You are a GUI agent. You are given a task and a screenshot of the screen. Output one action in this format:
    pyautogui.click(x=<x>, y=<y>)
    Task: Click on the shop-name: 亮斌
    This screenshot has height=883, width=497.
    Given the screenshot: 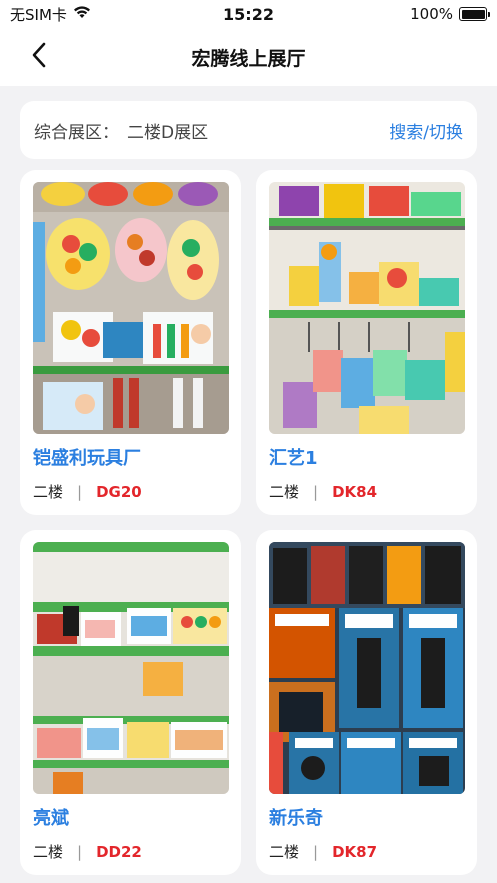 What is the action you would take?
    pyautogui.click(x=51, y=818)
    